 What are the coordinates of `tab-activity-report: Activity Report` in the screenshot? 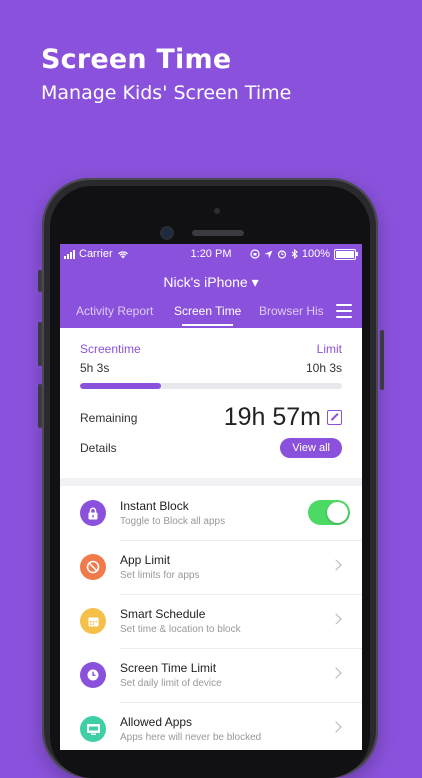 It's located at (114, 311).